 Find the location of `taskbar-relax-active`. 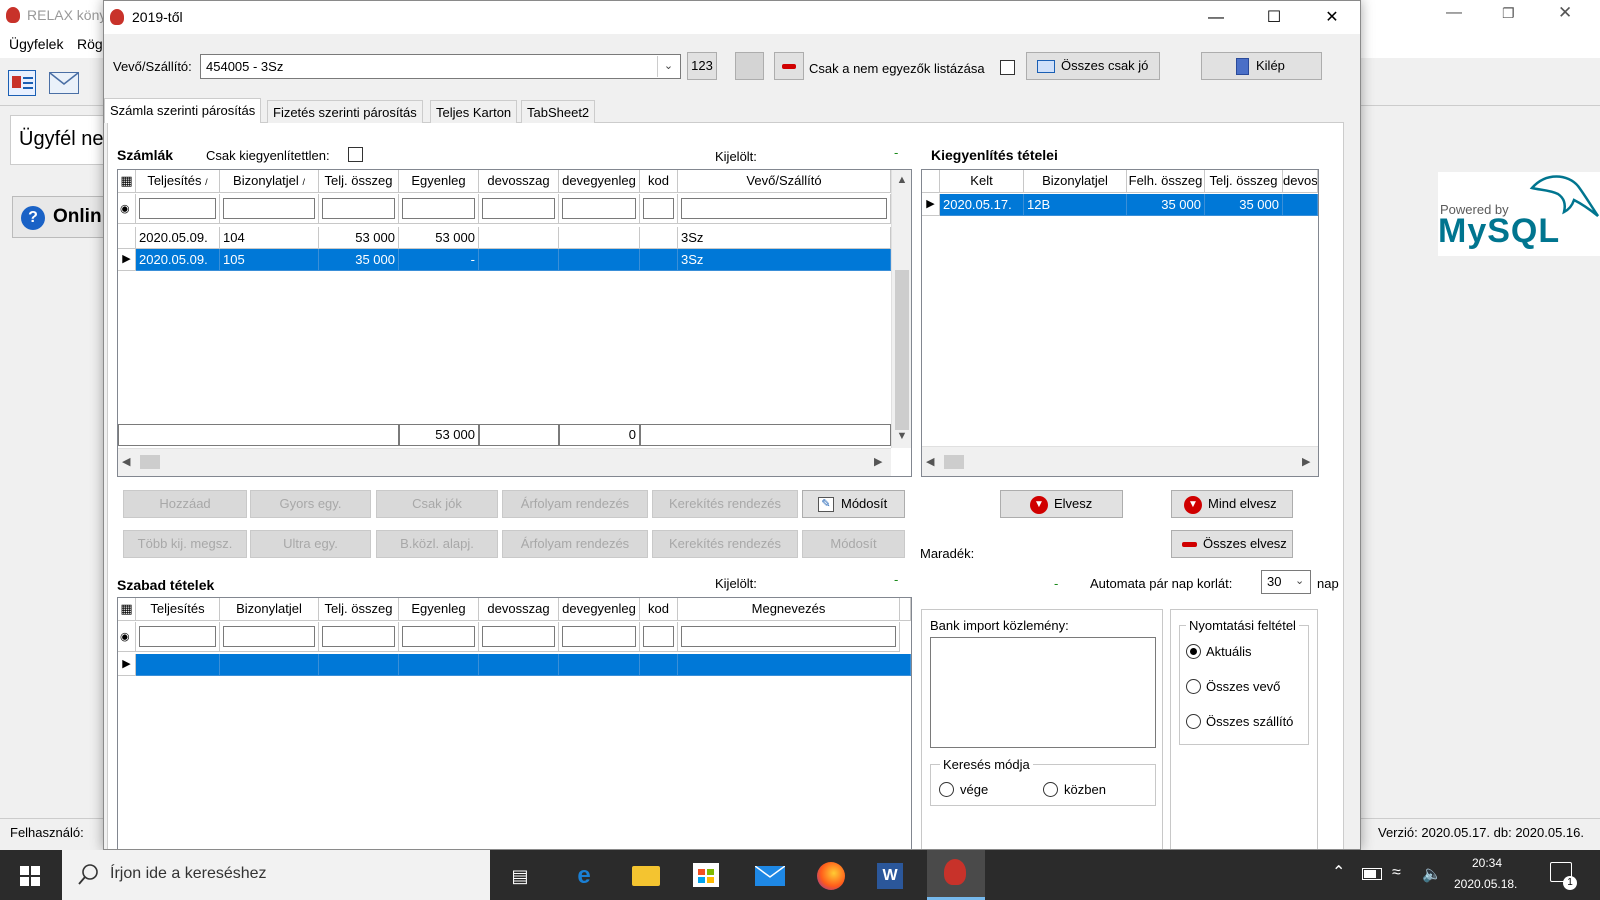

taskbar-relax-active is located at coordinates (956, 875).